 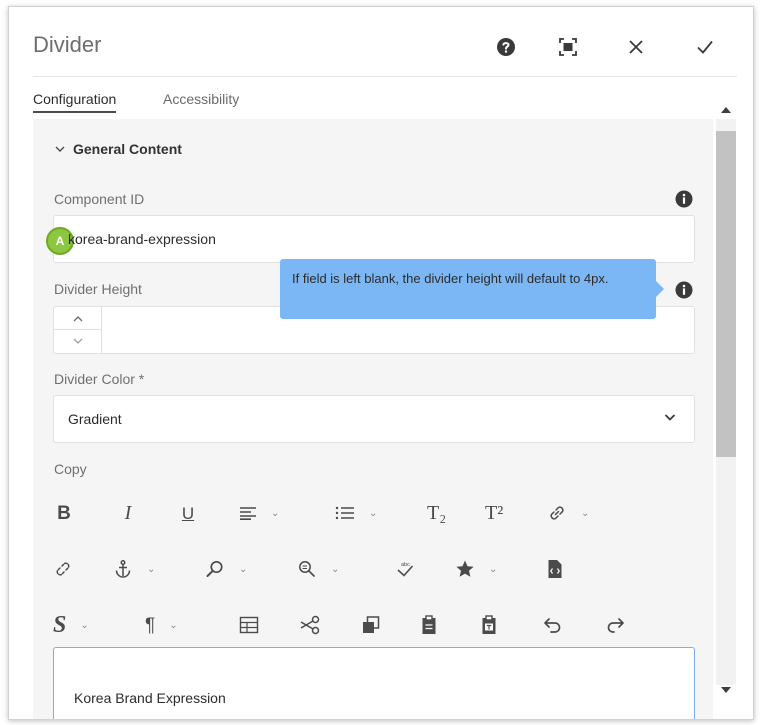 I want to click on chevron-up-icon, so click(x=77, y=318).